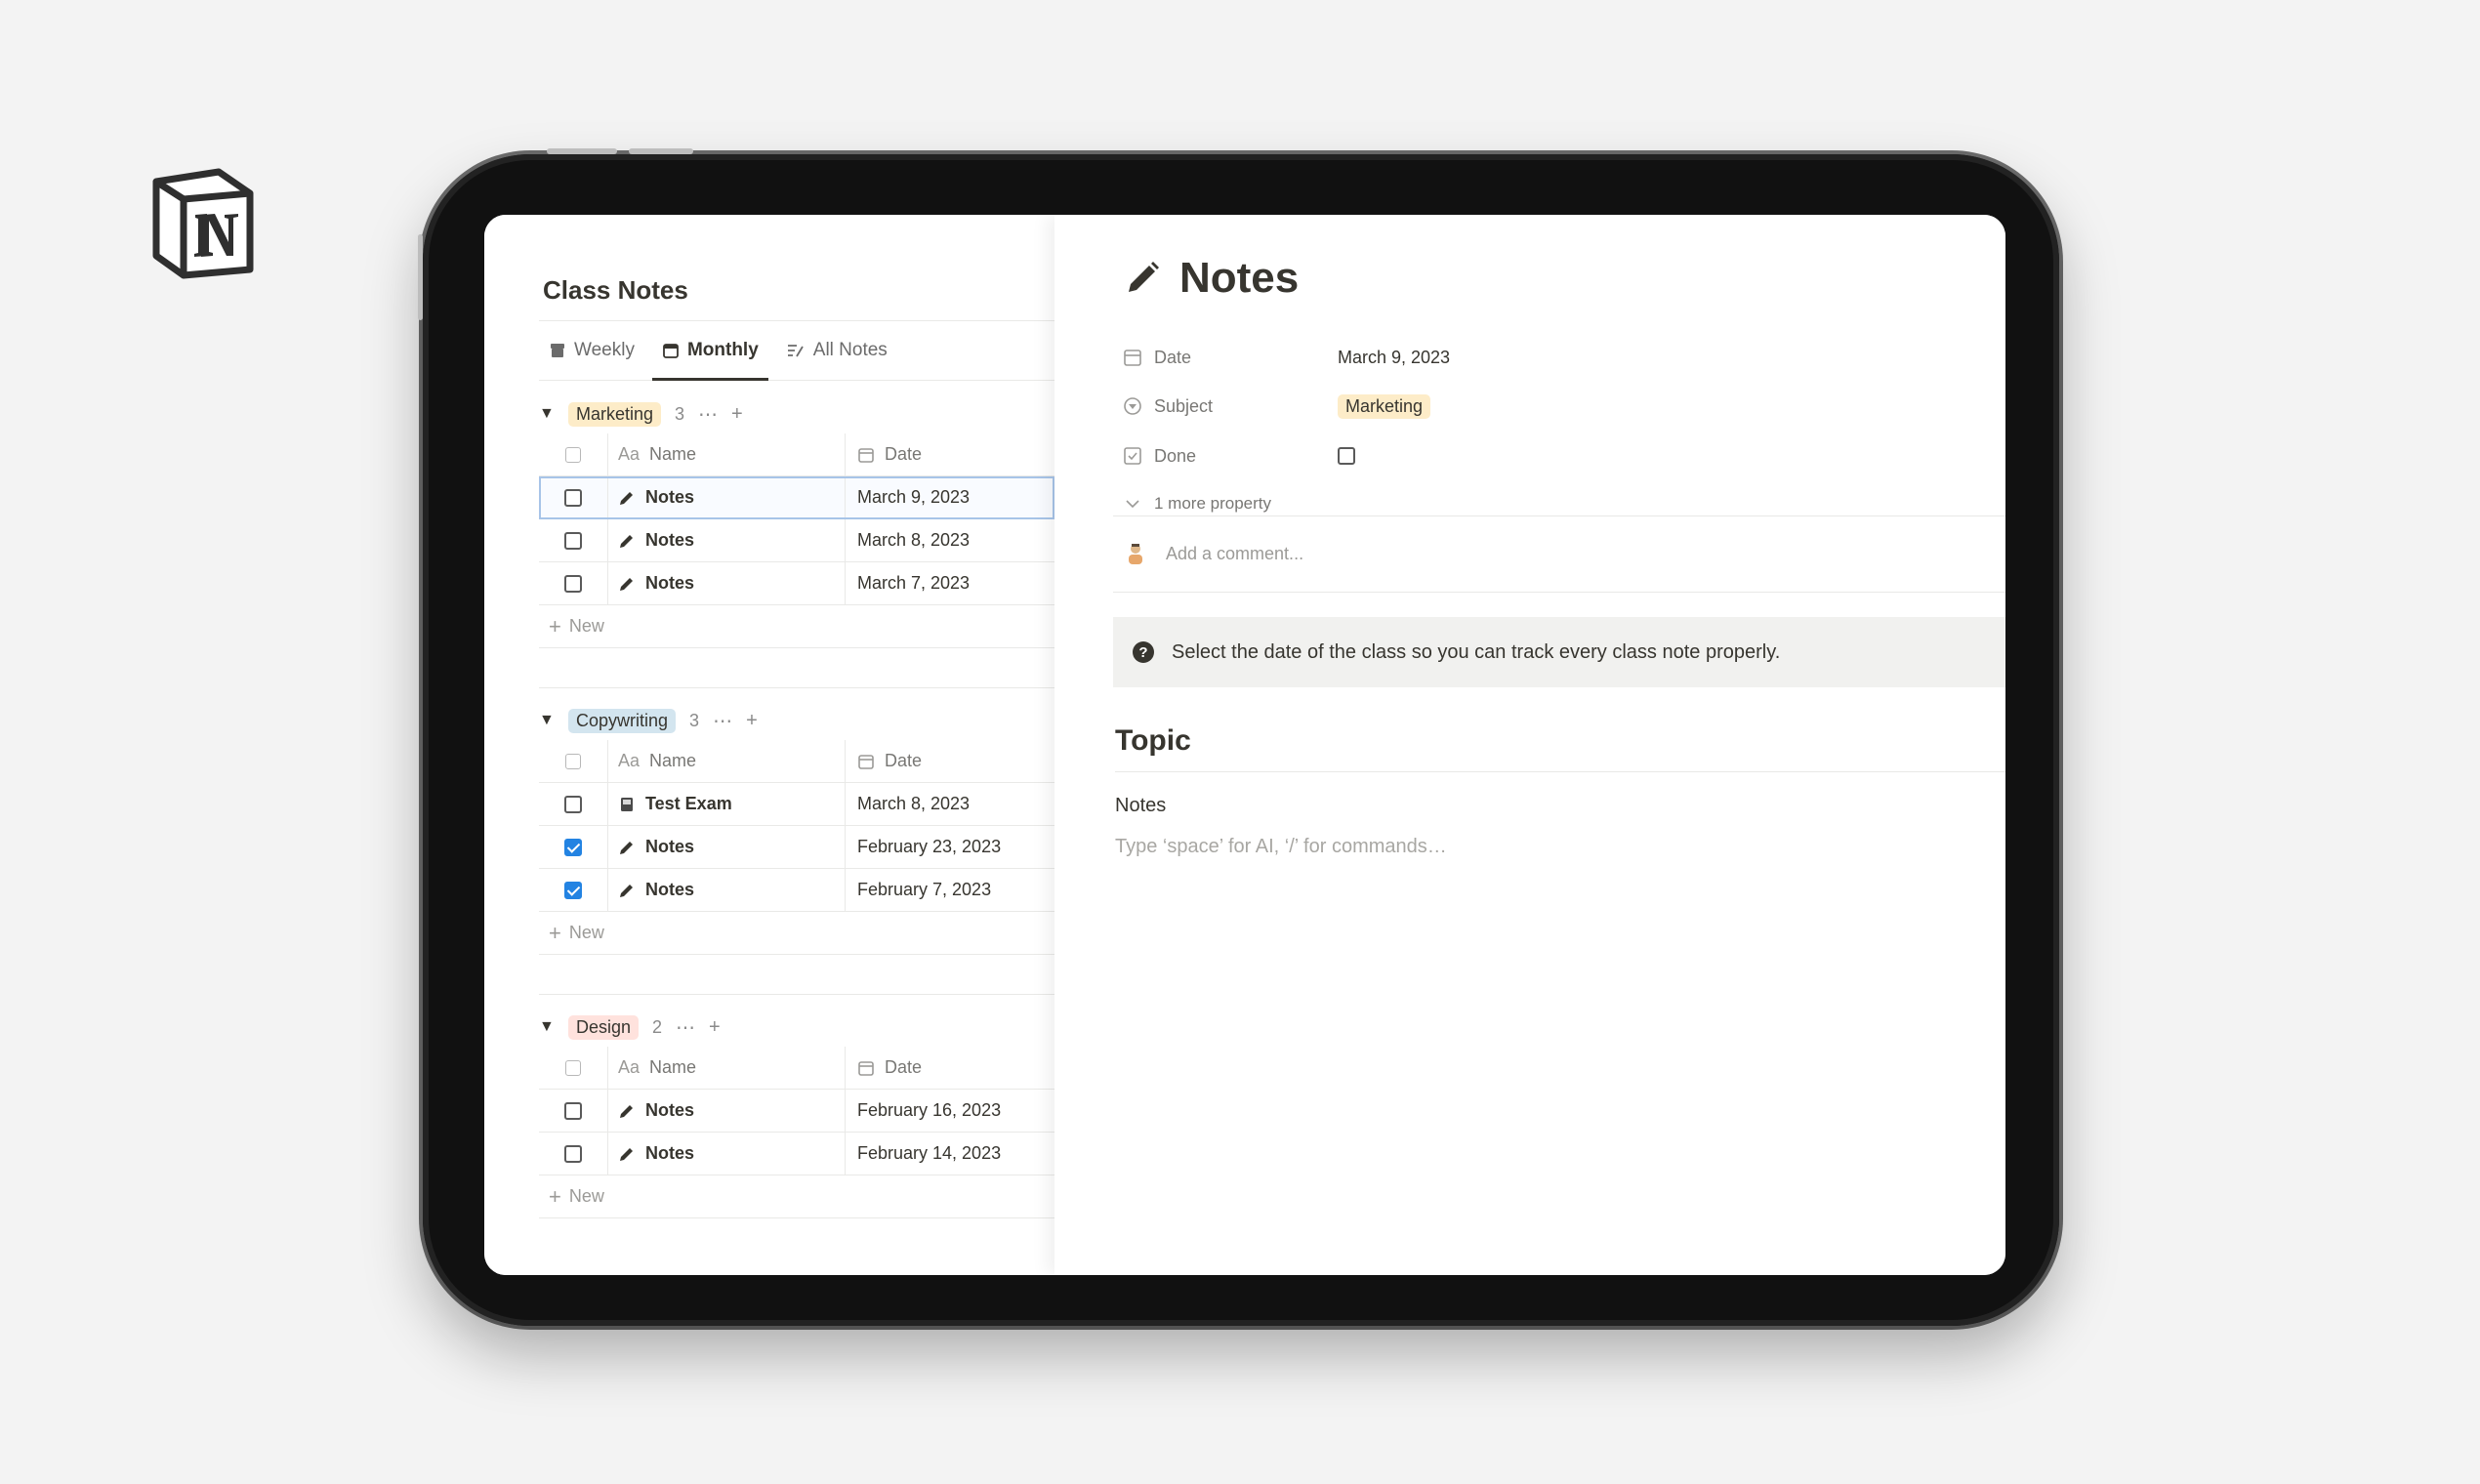 This screenshot has height=1484, width=2480. What do you see at coordinates (604, 1027) in the screenshot?
I see `group-tag: Design` at bounding box center [604, 1027].